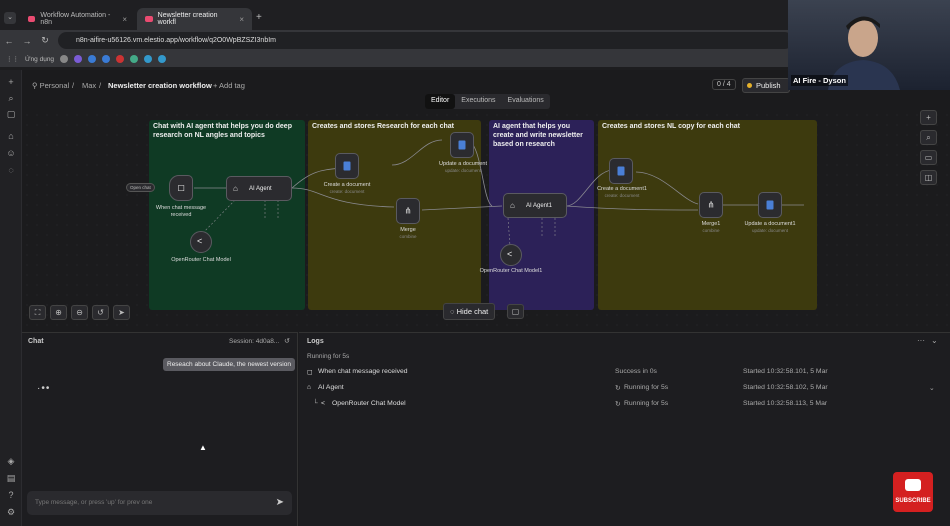 The image size is (950, 526). Describe the element at coordinates (45, 40) in the screenshot. I see `reload-icon: ↻` at that location.